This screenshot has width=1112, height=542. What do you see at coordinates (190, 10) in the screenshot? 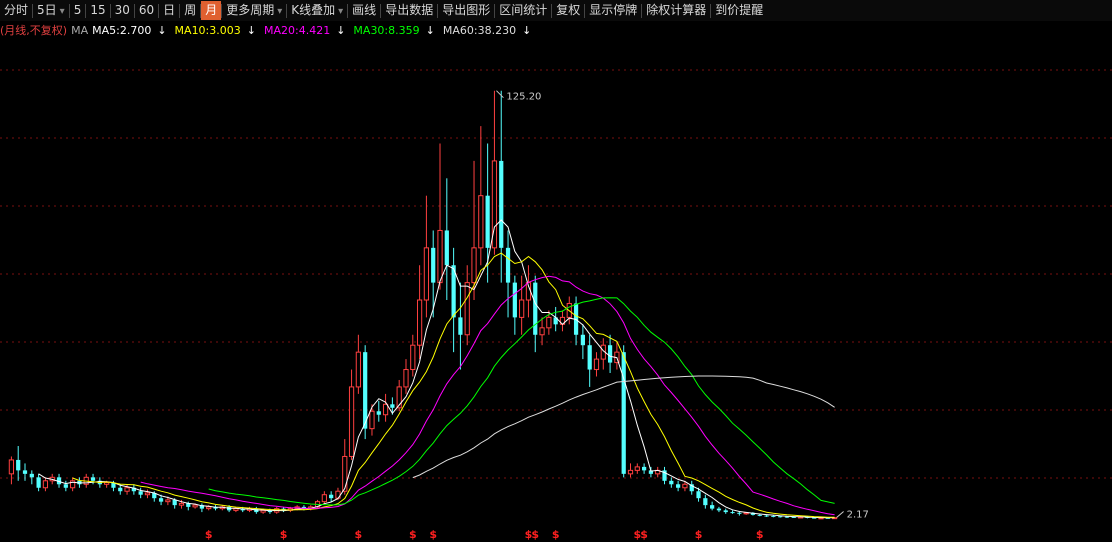
I see `toolbar-item-7: 周` at bounding box center [190, 10].